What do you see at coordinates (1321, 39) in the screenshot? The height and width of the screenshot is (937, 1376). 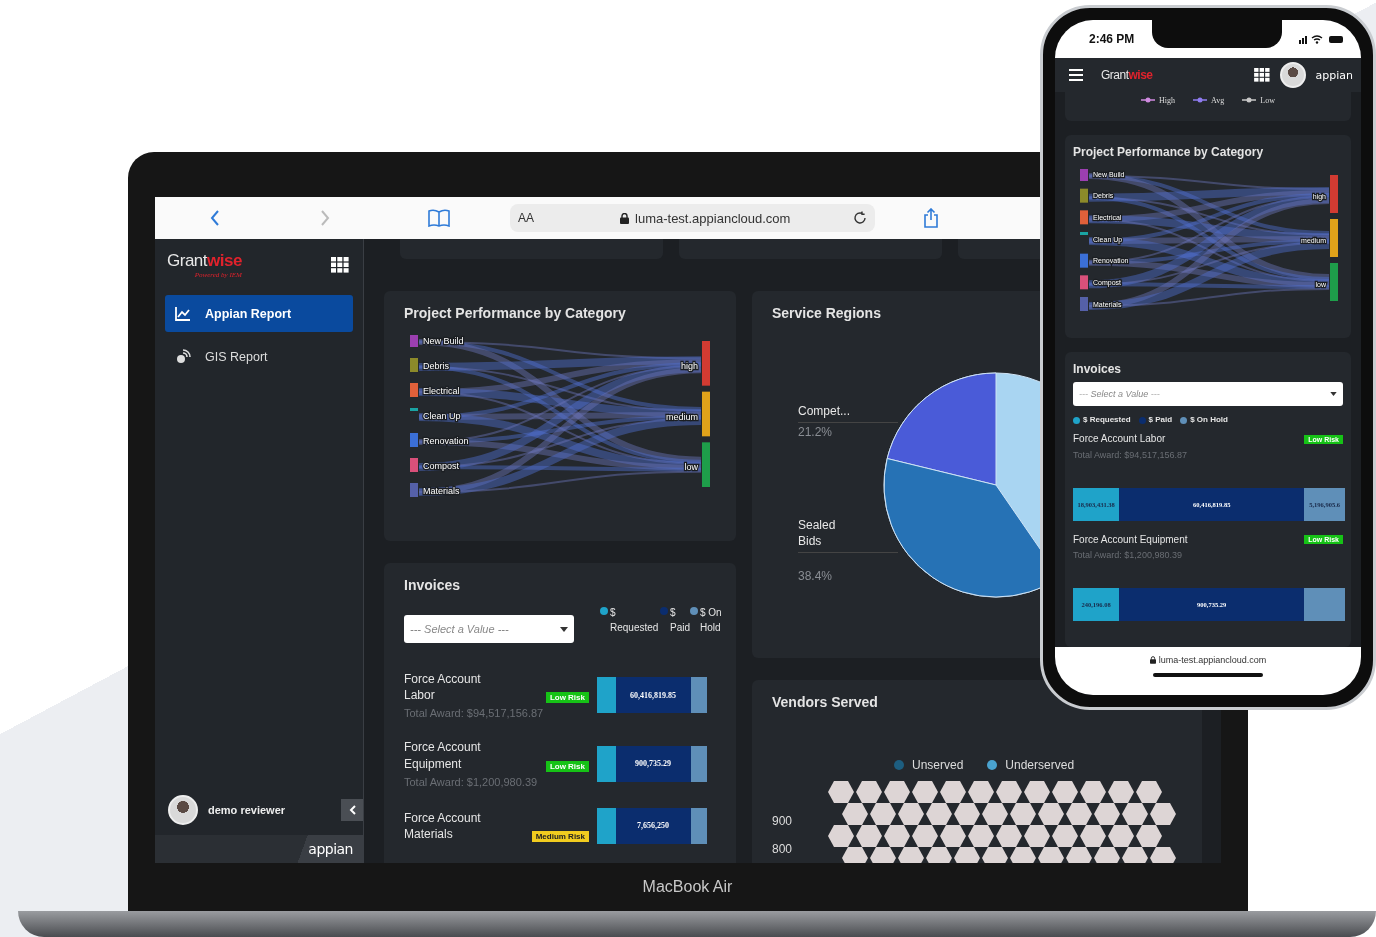 I see `status-icons-drawing` at bounding box center [1321, 39].